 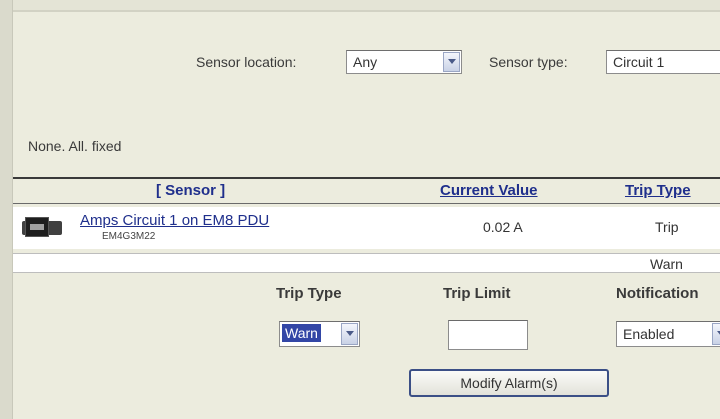 What do you see at coordinates (716, 334) in the screenshot?
I see `notification-dropdown-button` at bounding box center [716, 334].